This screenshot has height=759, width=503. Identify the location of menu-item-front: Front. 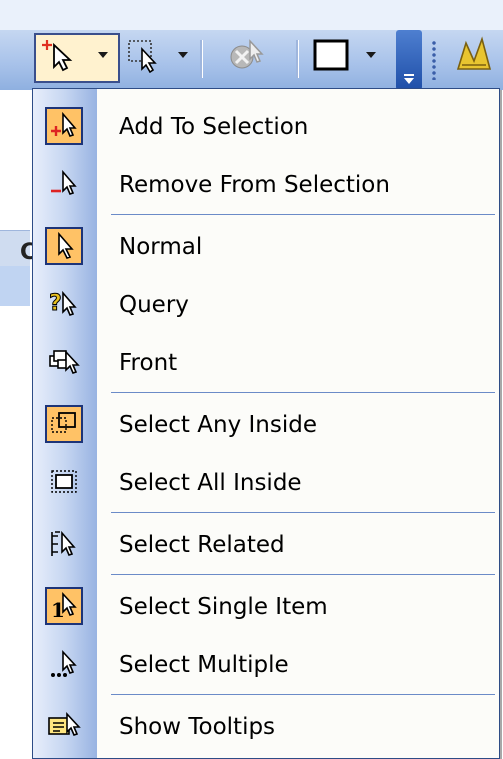
(266, 363).